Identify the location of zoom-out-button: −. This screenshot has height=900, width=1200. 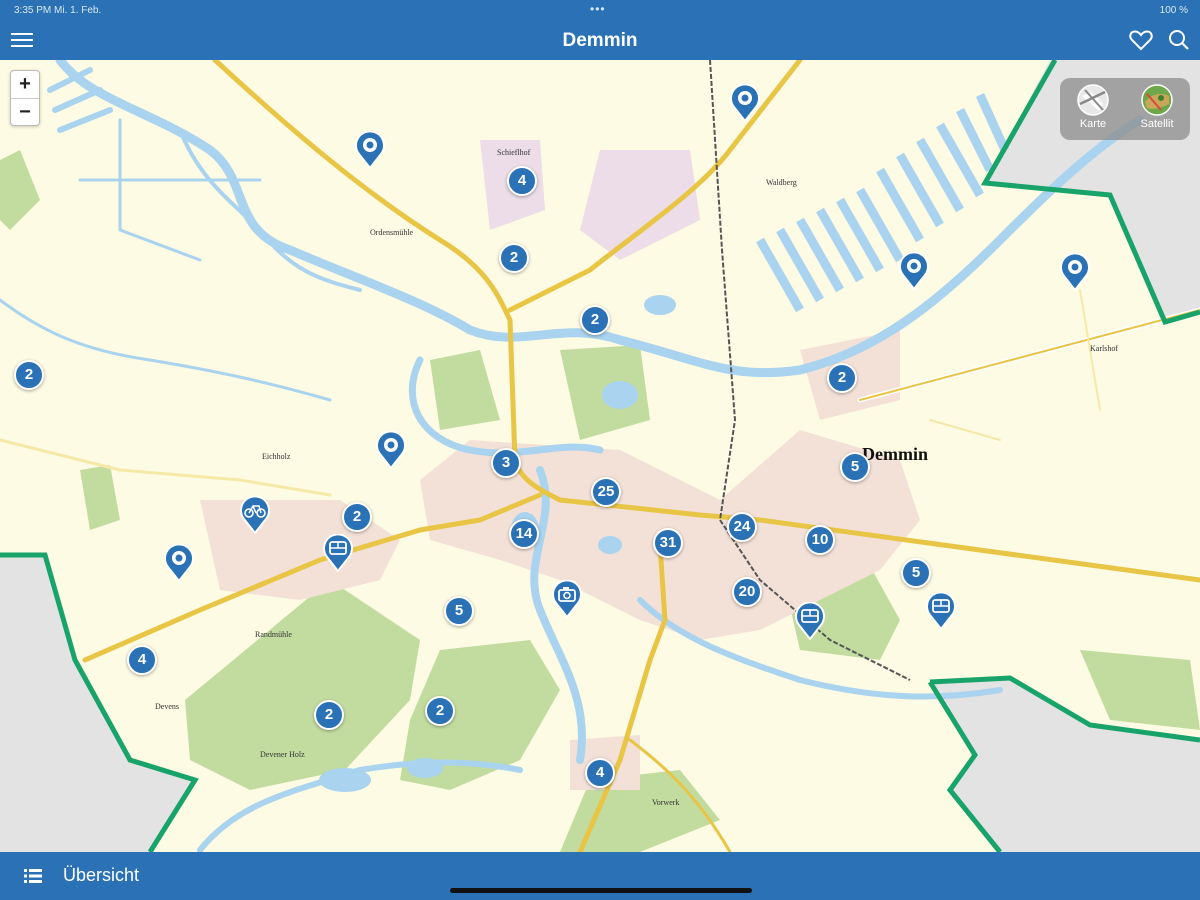
(25, 112).